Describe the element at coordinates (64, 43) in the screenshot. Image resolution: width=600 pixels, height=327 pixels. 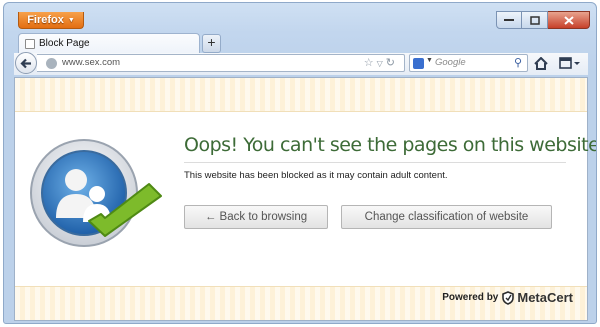
I see `tab-title: Block Page` at that location.